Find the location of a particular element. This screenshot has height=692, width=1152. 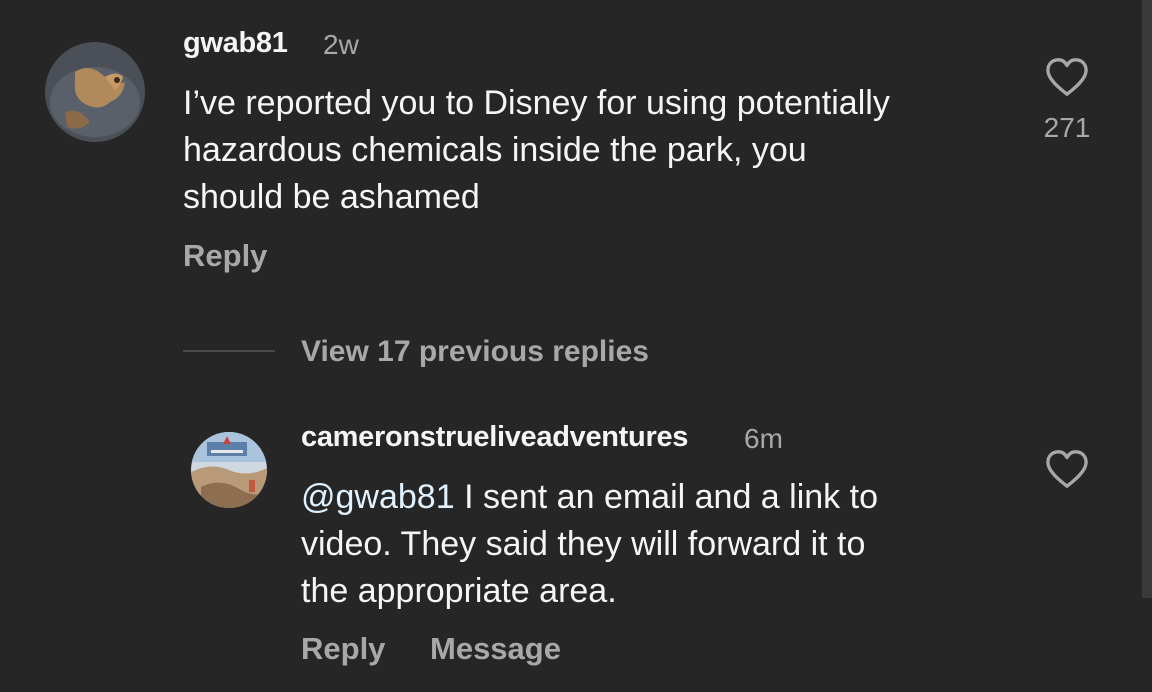

like-count: 271 is located at coordinates (1067, 127).